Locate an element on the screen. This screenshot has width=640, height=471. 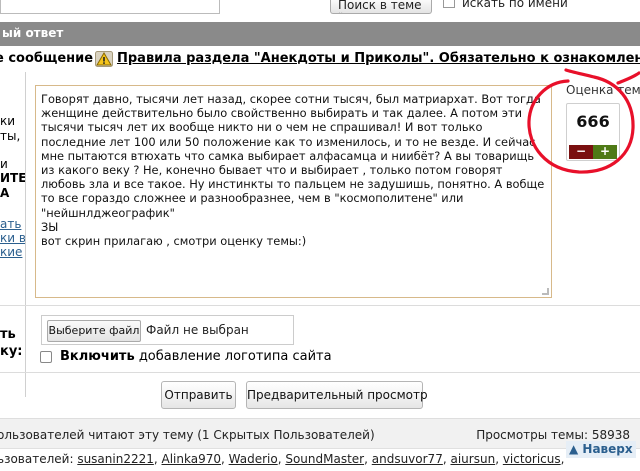
attach-label-line: ку: is located at coordinates (11, 351).